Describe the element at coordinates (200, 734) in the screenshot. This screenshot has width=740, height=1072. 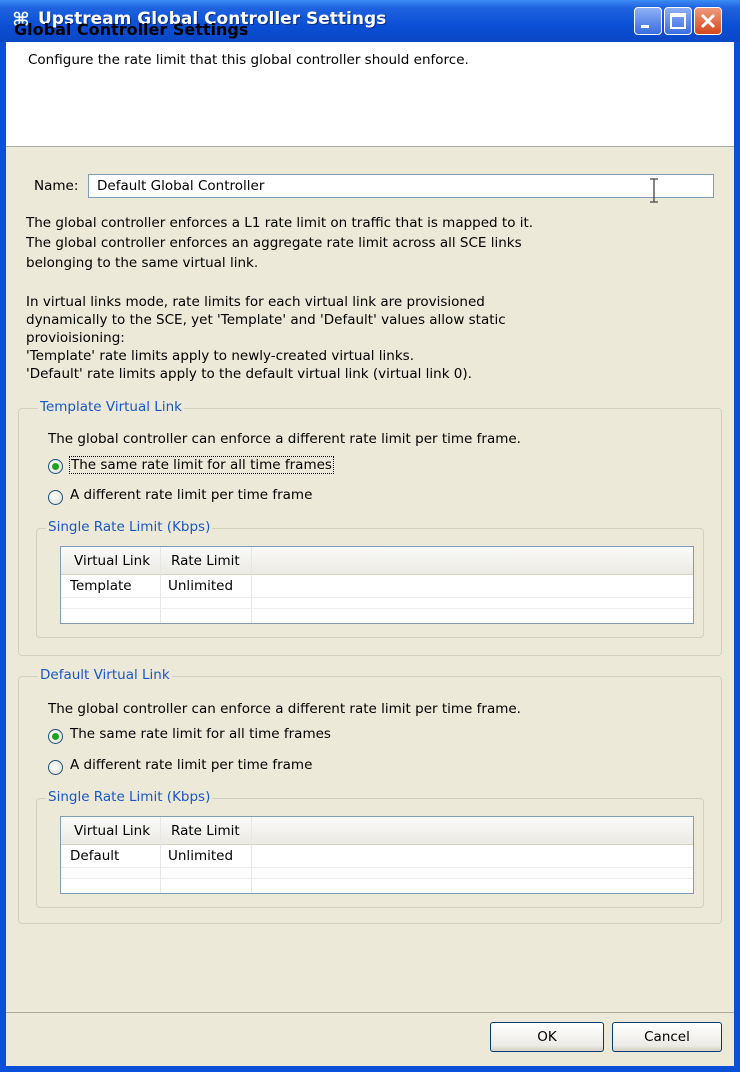
I see `default-option-same-label: The same rate limit for all time frames` at that location.